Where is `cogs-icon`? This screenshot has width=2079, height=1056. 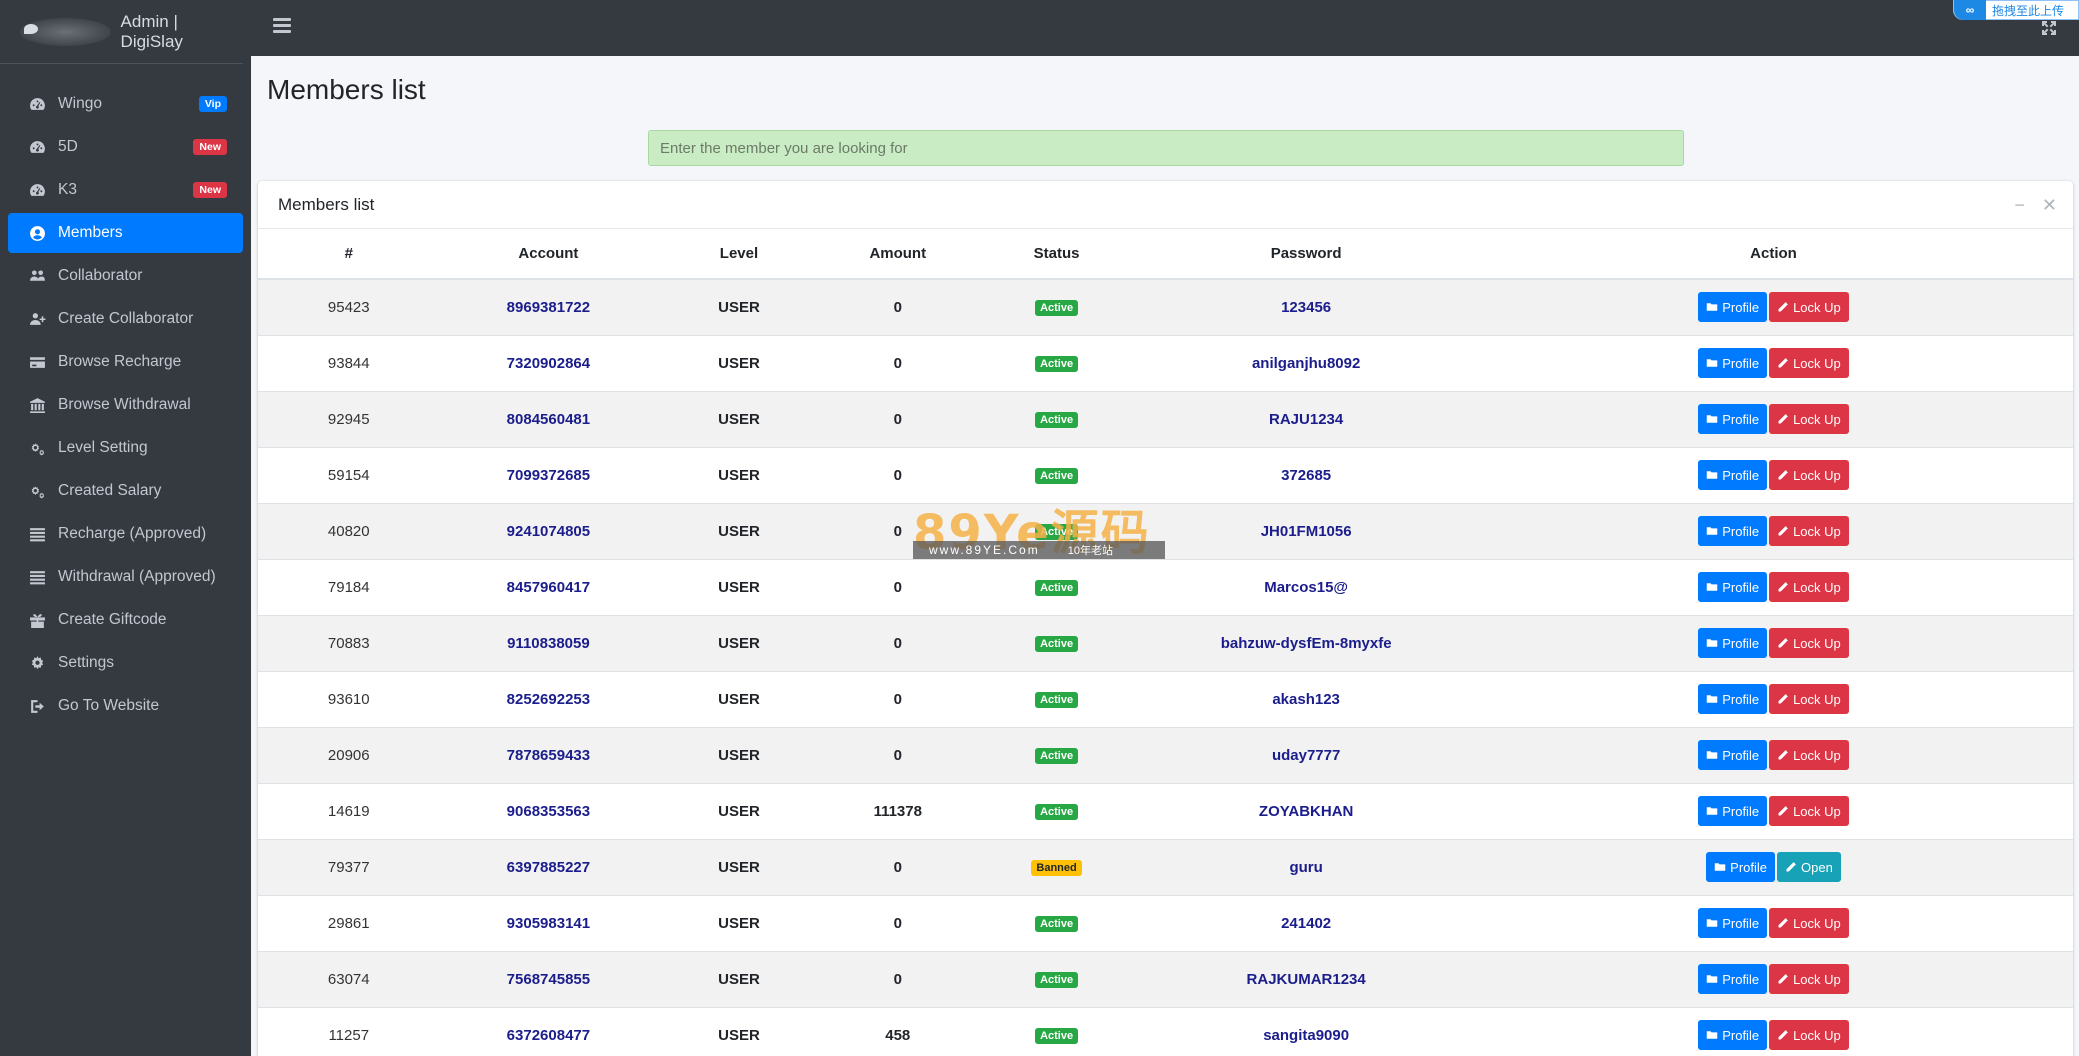 cogs-icon is located at coordinates (37, 491).